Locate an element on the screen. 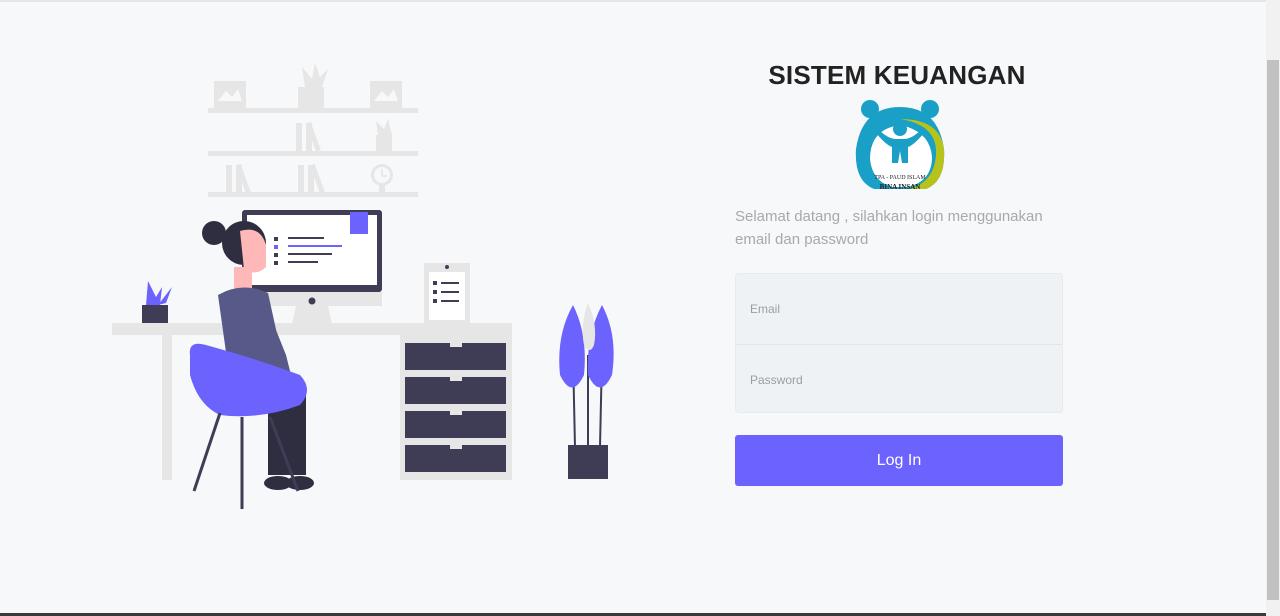 This screenshot has height=616, width=1280. window-top-border is located at coordinates (633, 1).